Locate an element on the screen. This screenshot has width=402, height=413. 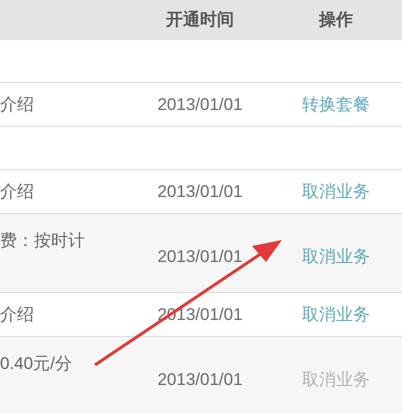
column-header: 操作 is located at coordinates (336, 20).